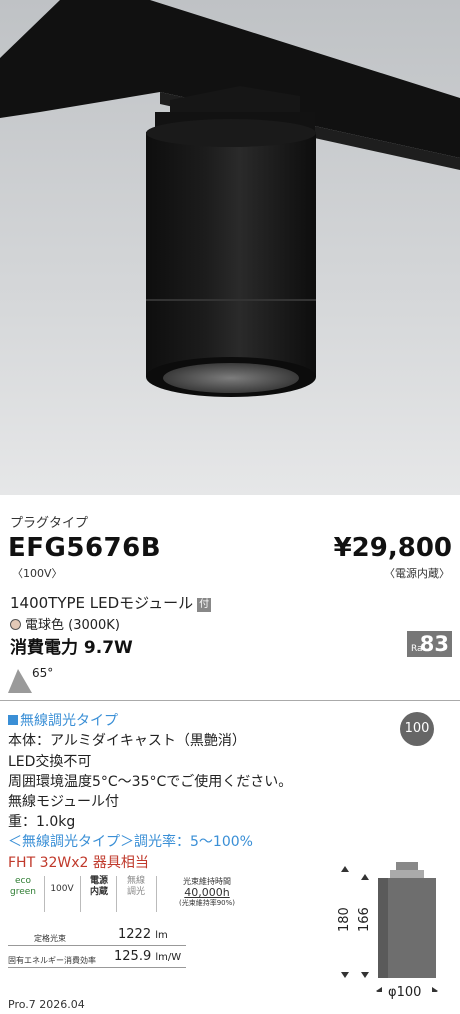  What do you see at coordinates (64, 802) in the screenshot?
I see `spec-module: 無線モジュール付` at bounding box center [64, 802].